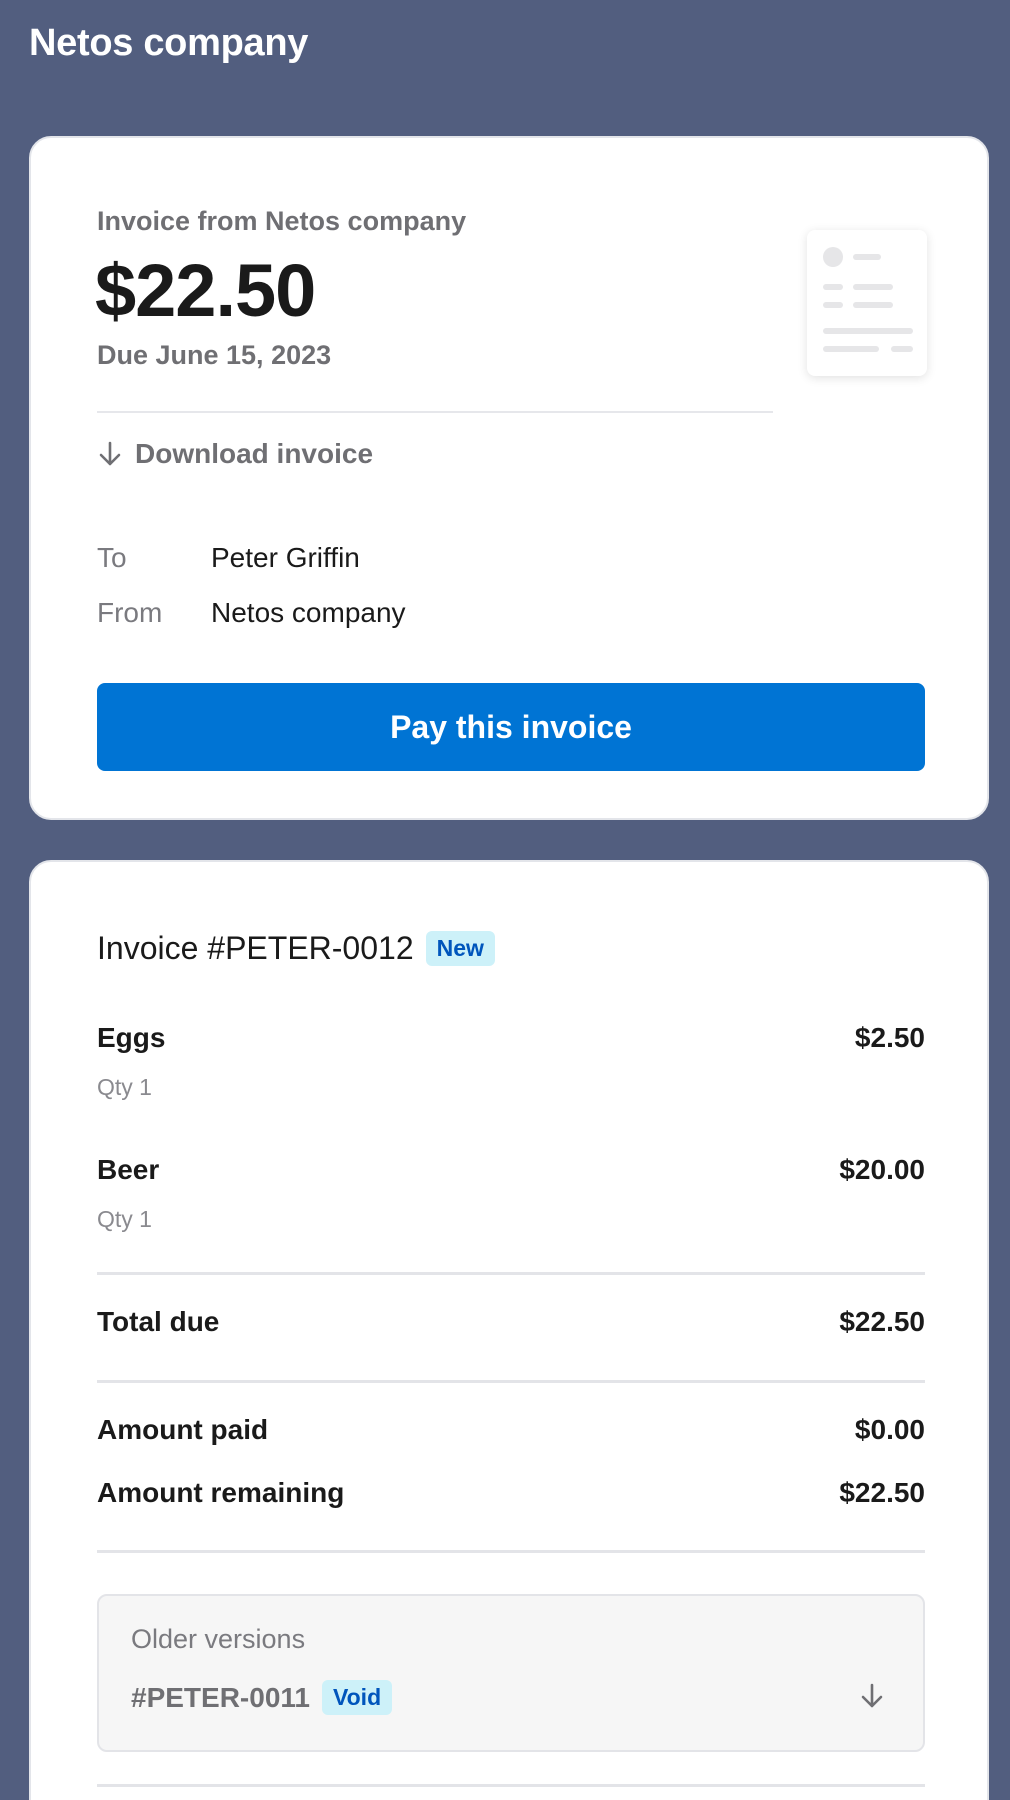 The width and height of the screenshot is (1010, 1800). Describe the element at coordinates (511, 1322) in the screenshot. I see `total-due-row: Total due $22.50` at that location.